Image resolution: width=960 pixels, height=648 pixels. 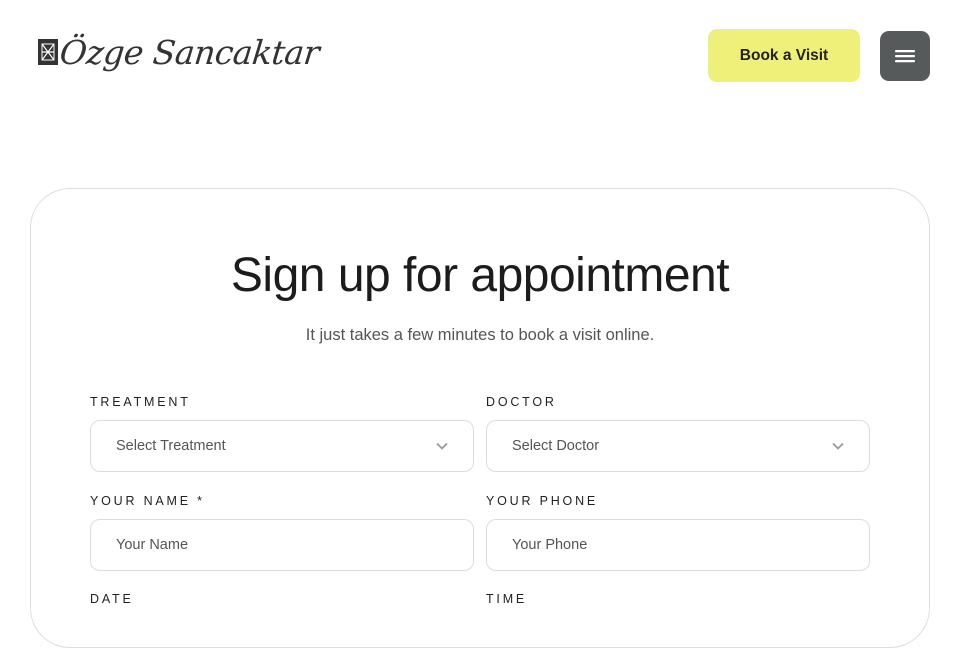 I want to click on menu-button, so click(x=905, y=56).